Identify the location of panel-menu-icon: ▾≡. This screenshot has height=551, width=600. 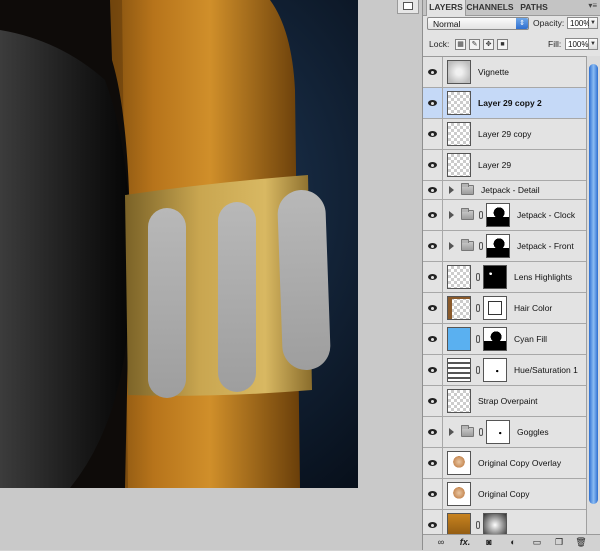
(592, 5).